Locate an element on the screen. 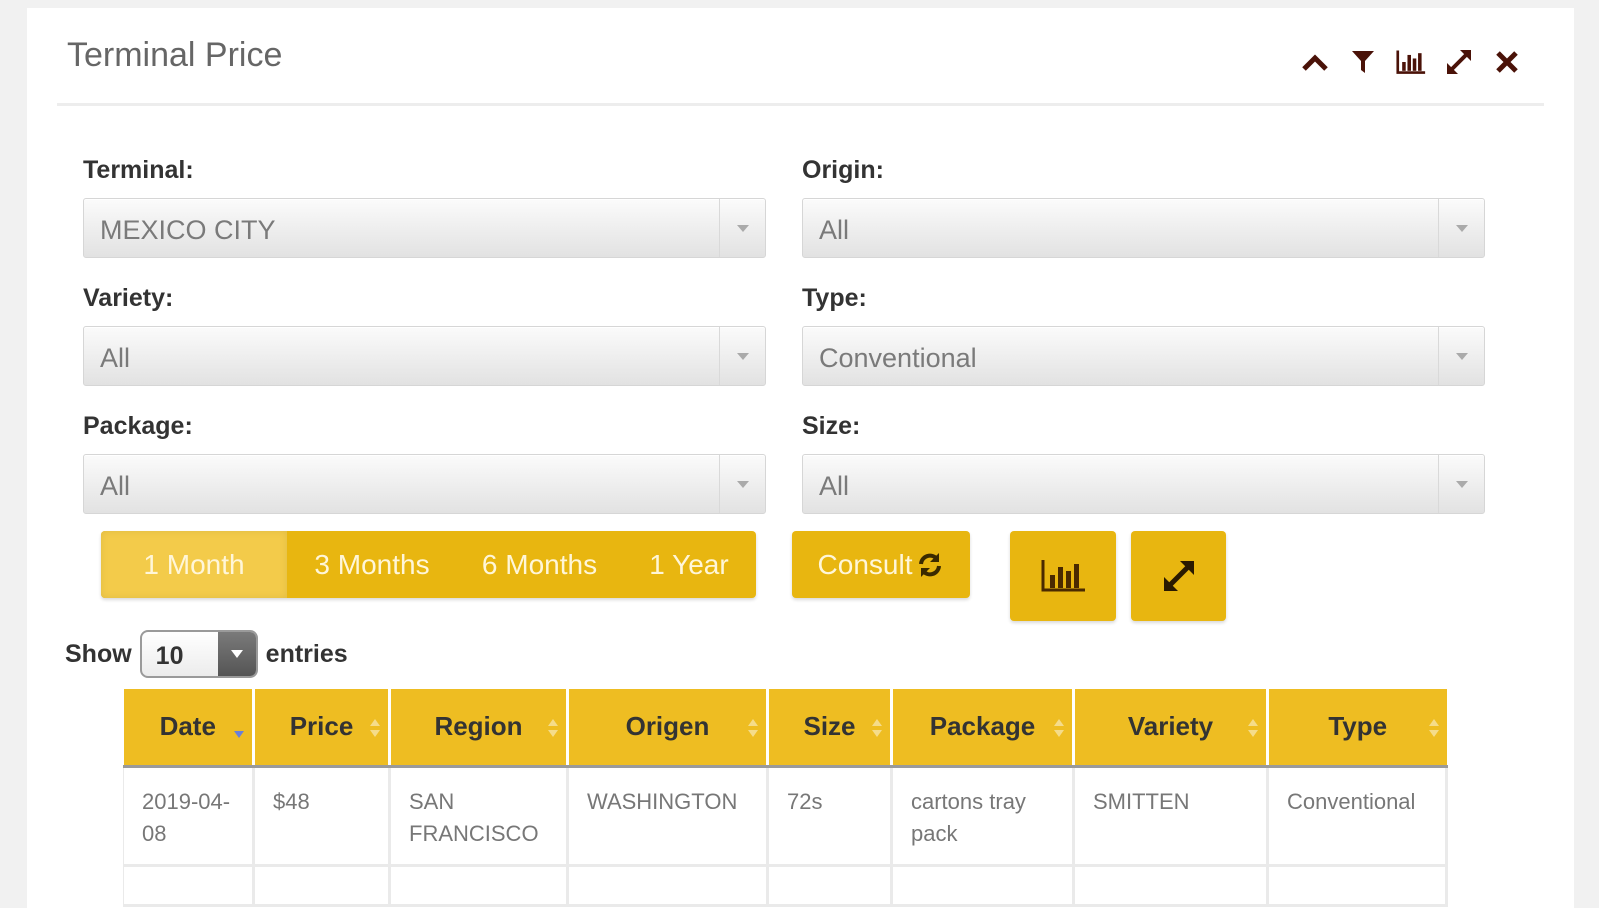  origin-select: All is located at coordinates (1143, 228).